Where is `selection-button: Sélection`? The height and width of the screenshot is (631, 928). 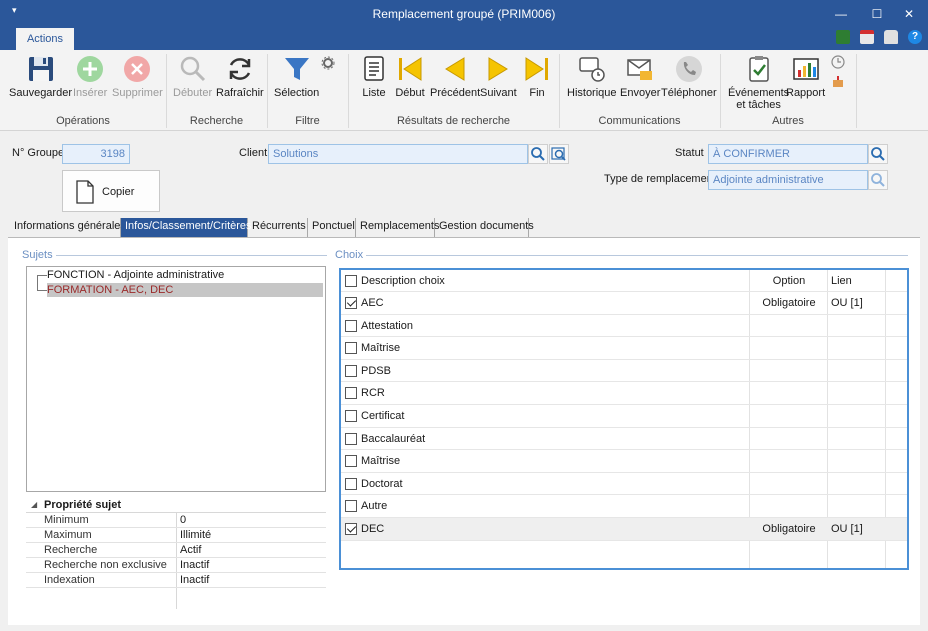 selection-button: Sélection is located at coordinates (296, 76).